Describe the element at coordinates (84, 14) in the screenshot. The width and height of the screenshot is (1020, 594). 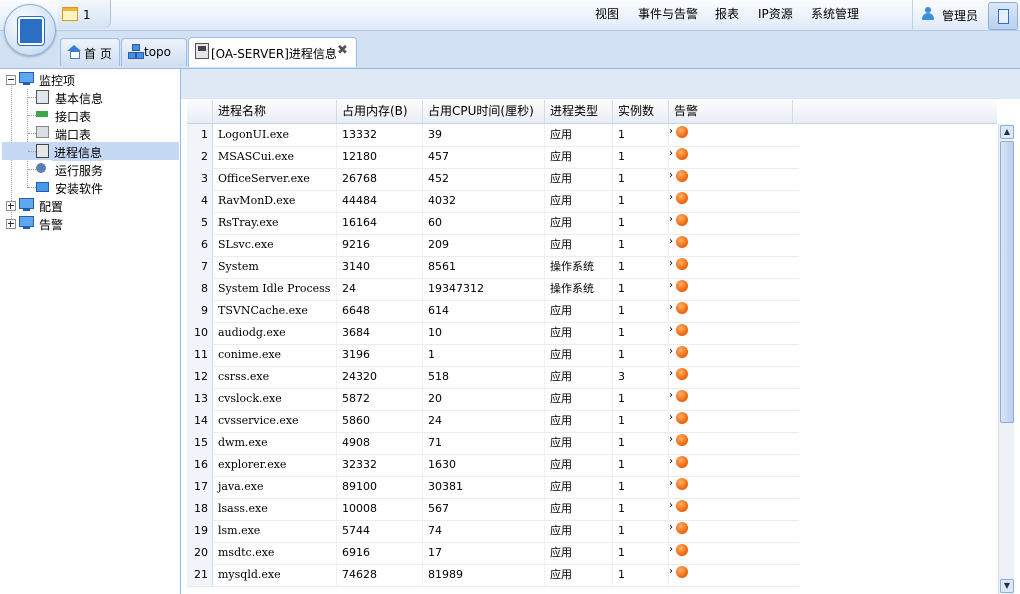
I see `notification-button: 1` at that location.